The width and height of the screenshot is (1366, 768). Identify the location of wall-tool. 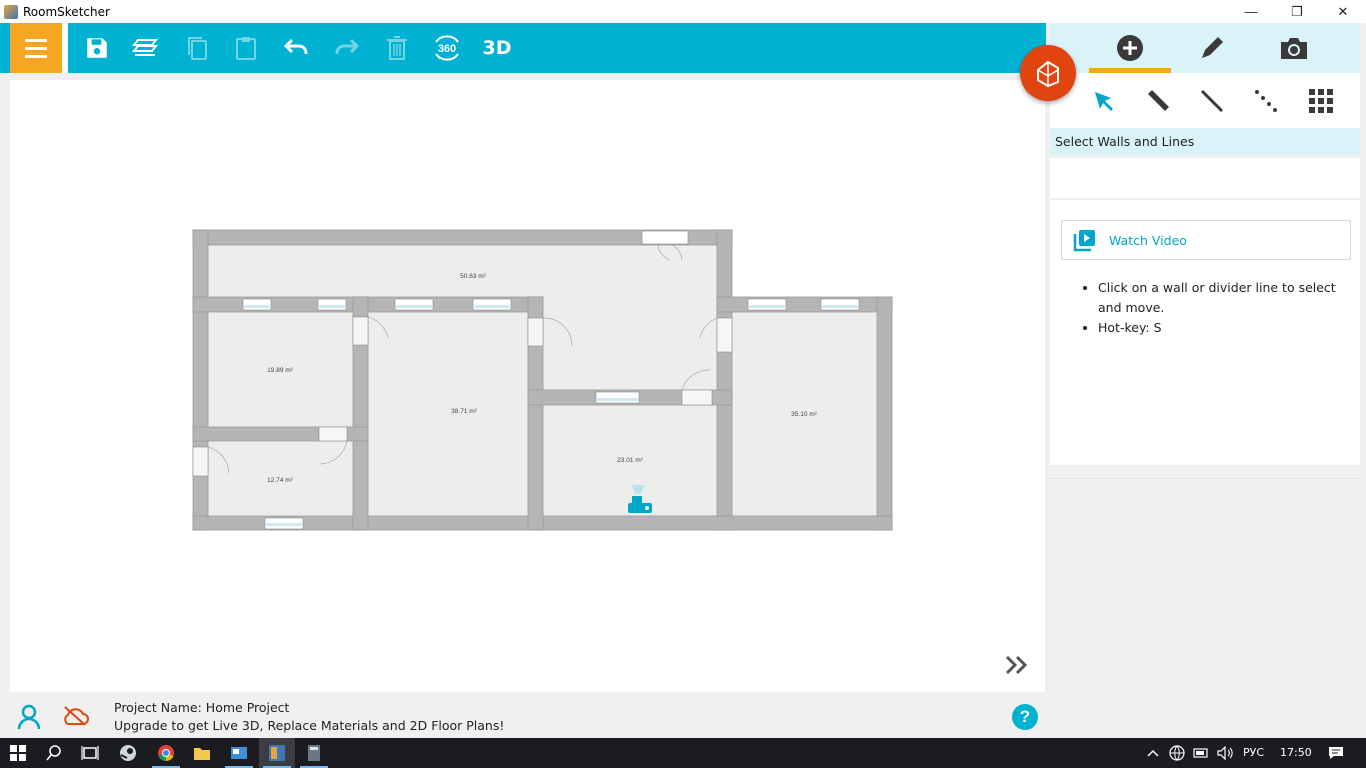
(1158, 101).